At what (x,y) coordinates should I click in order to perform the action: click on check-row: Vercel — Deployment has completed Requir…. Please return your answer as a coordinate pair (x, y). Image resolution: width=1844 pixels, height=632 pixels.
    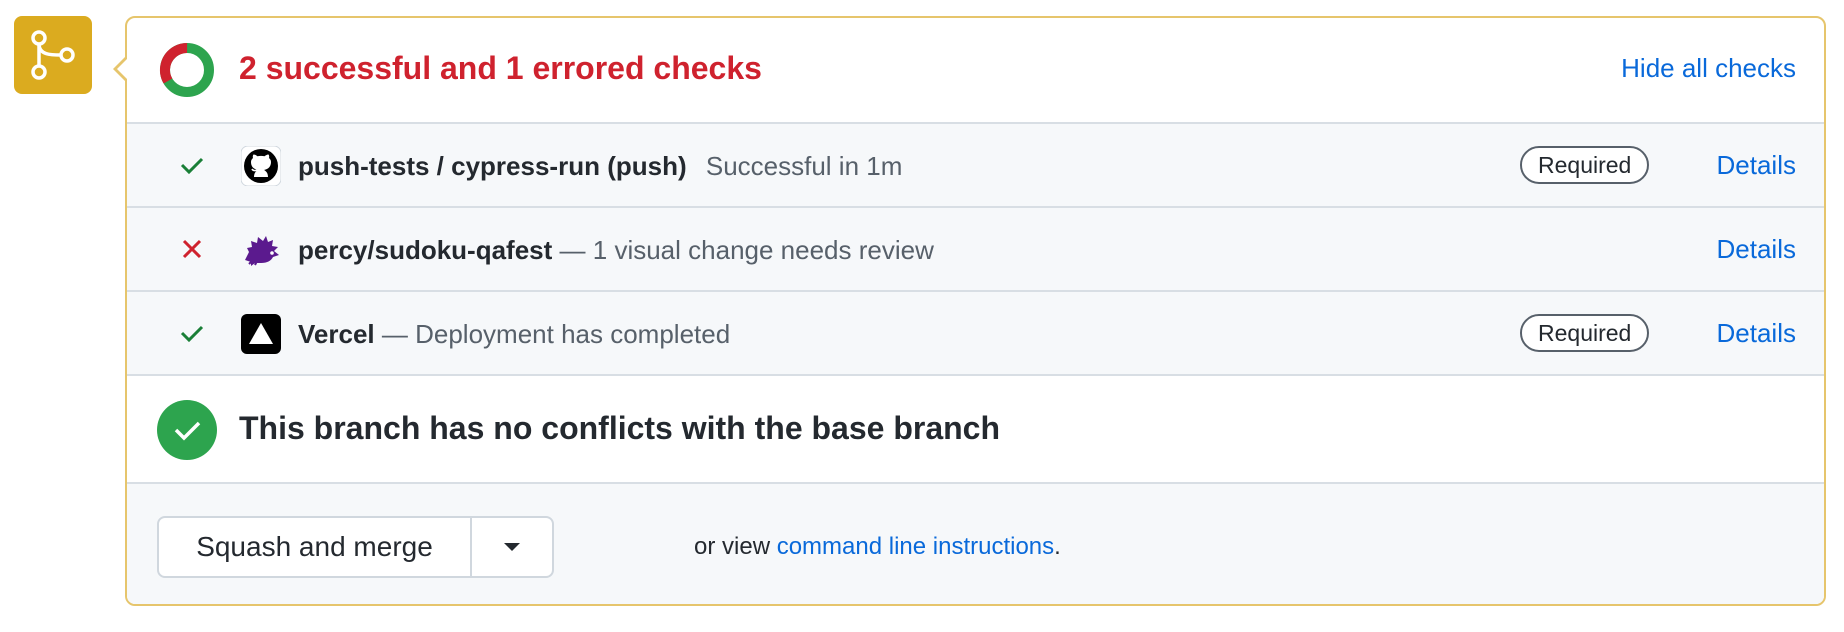
    Looking at the image, I should click on (975, 334).